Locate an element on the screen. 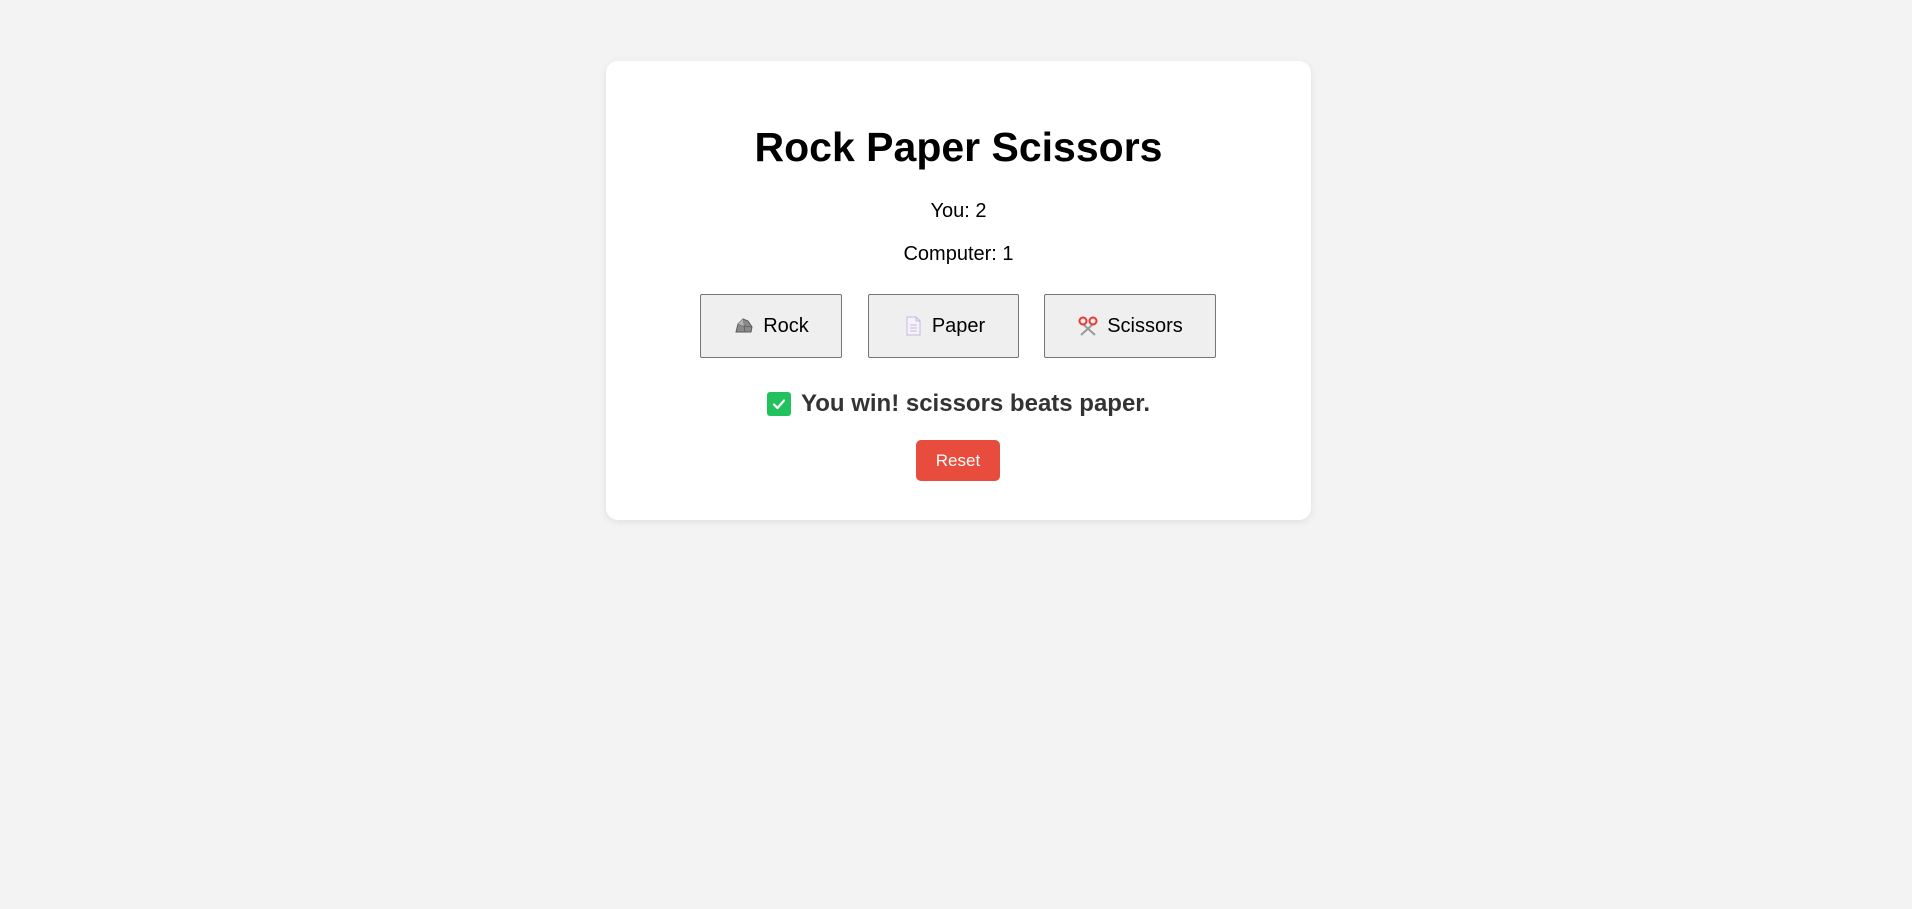 This screenshot has width=1912, height=909. rock-icon is located at coordinates (744, 326).